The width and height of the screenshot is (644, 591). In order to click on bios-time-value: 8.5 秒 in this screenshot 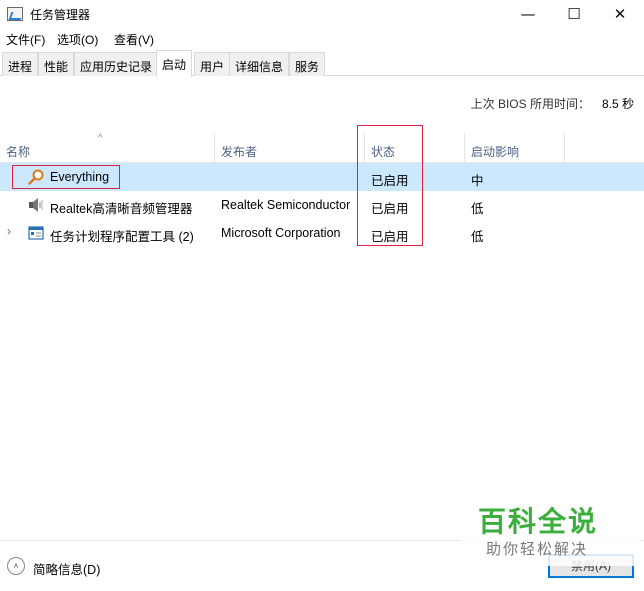, I will do `click(617, 104)`.